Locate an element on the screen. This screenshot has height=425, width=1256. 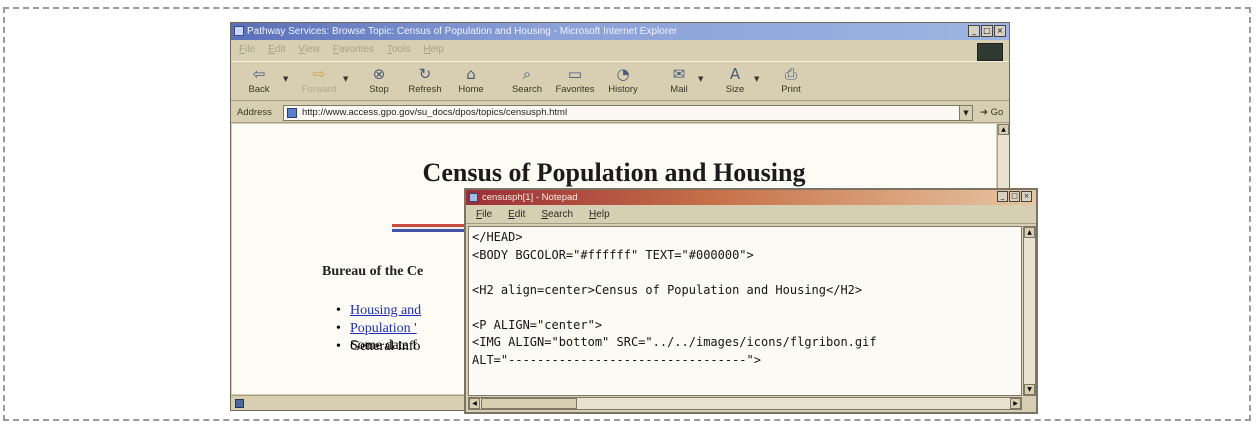
favorites-label: Favorites is located at coordinates (575, 89).